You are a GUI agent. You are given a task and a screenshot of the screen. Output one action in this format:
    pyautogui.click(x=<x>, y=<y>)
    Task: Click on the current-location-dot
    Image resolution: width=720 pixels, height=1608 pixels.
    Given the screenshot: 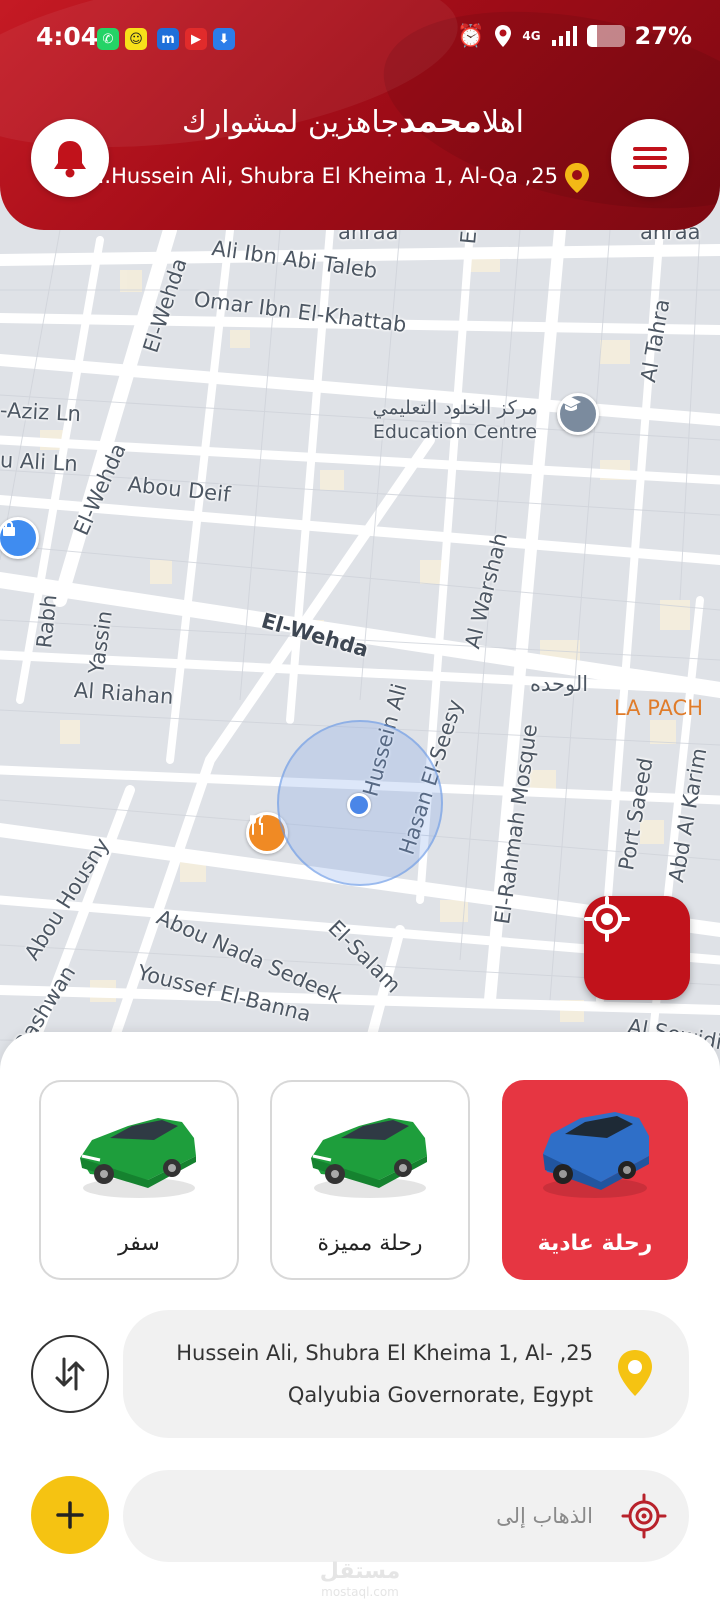 What is the action you would take?
    pyautogui.click(x=359, y=805)
    